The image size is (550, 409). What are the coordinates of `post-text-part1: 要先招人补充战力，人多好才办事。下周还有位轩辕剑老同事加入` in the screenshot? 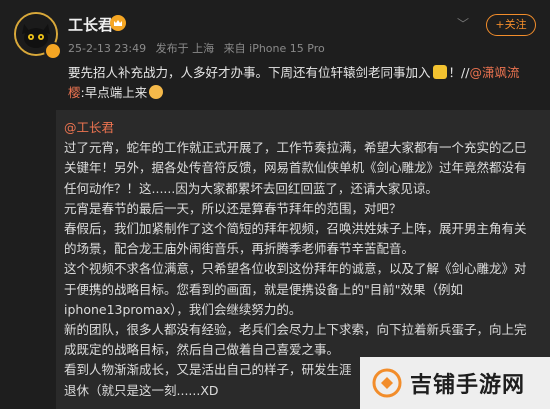 It's located at (249, 72).